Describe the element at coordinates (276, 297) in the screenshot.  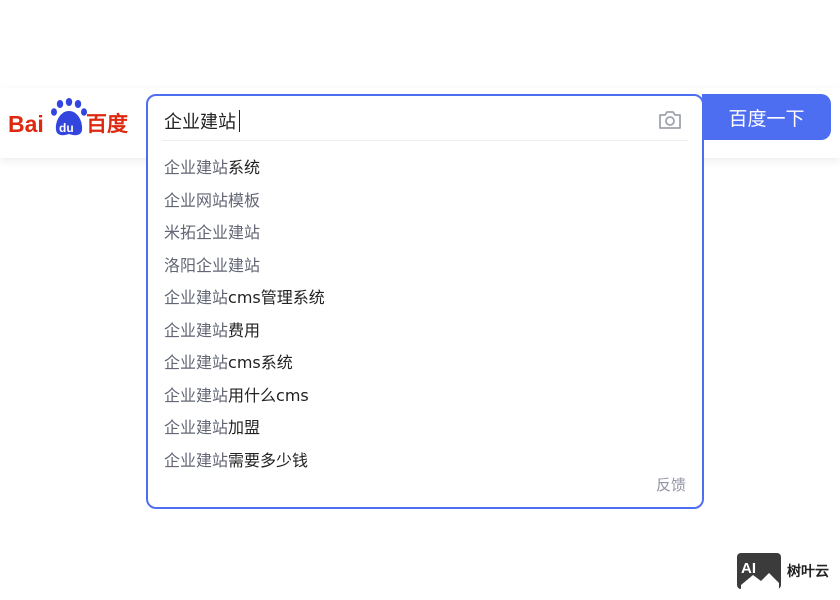
I see `suggestion-rest: cms管理系统` at that location.